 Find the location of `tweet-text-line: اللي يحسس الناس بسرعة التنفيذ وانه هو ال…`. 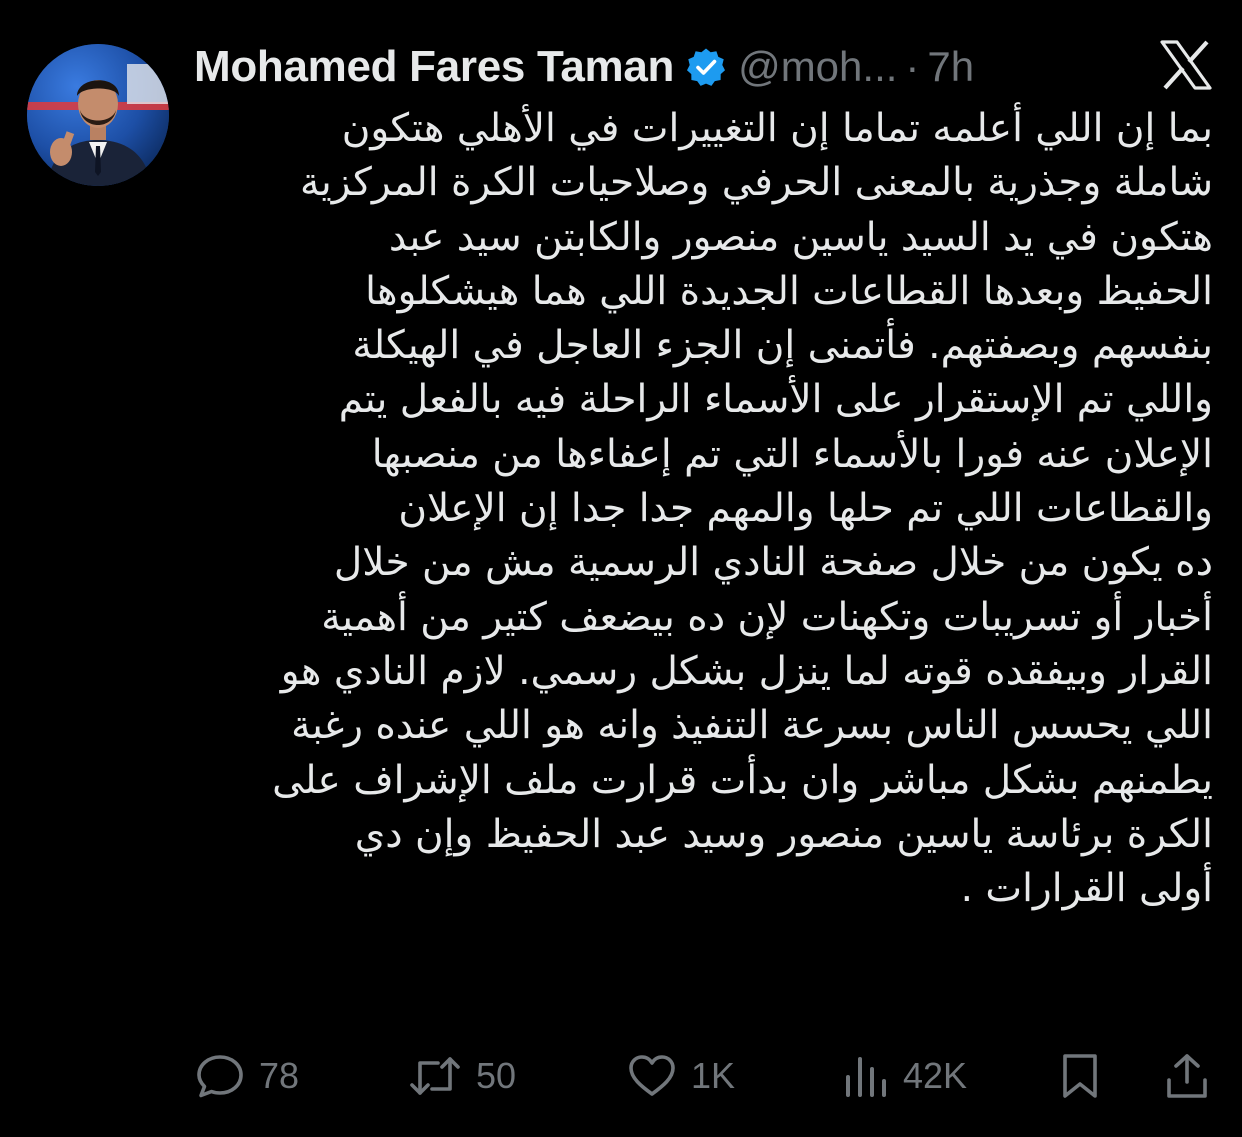

tweet-text-line: اللي يحسس الناس بسرعة التنفيذ وانه هو ال… is located at coordinates (752, 726).